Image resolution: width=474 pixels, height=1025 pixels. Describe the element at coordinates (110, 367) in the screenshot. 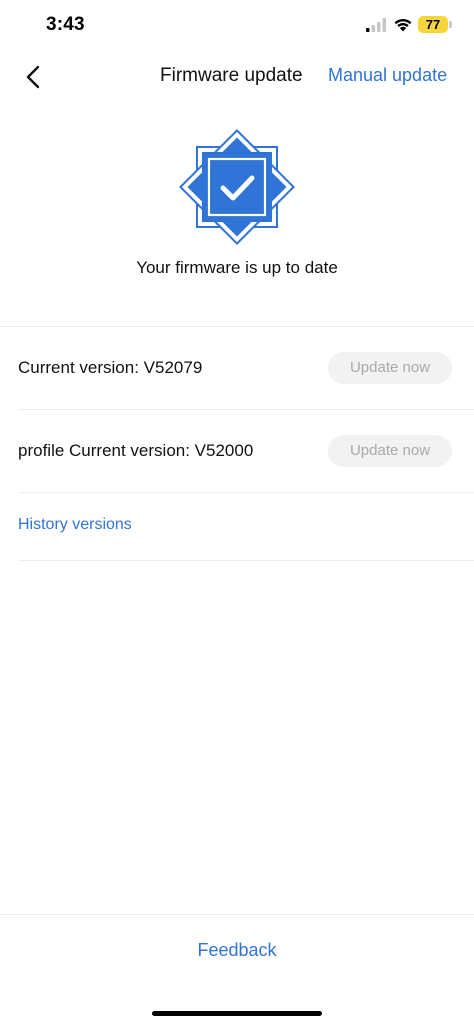

I see `current-version-label: Current version: V52079` at that location.